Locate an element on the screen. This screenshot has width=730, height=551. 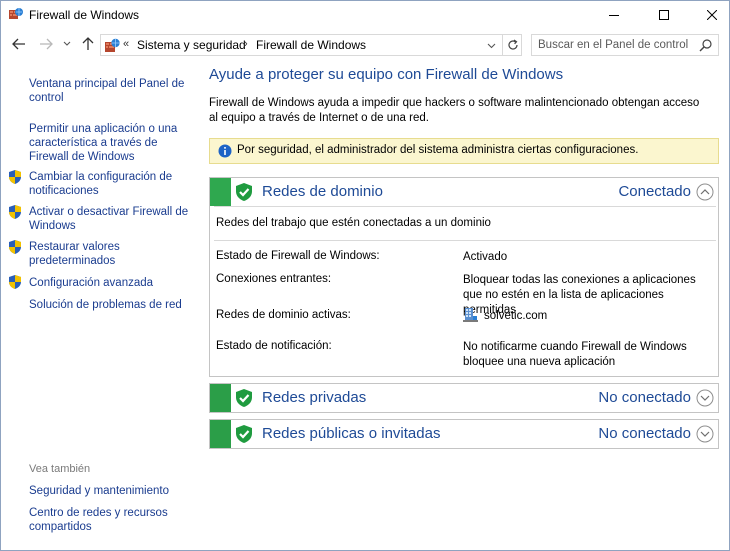
chevron-up-icon is located at coordinates (705, 192).